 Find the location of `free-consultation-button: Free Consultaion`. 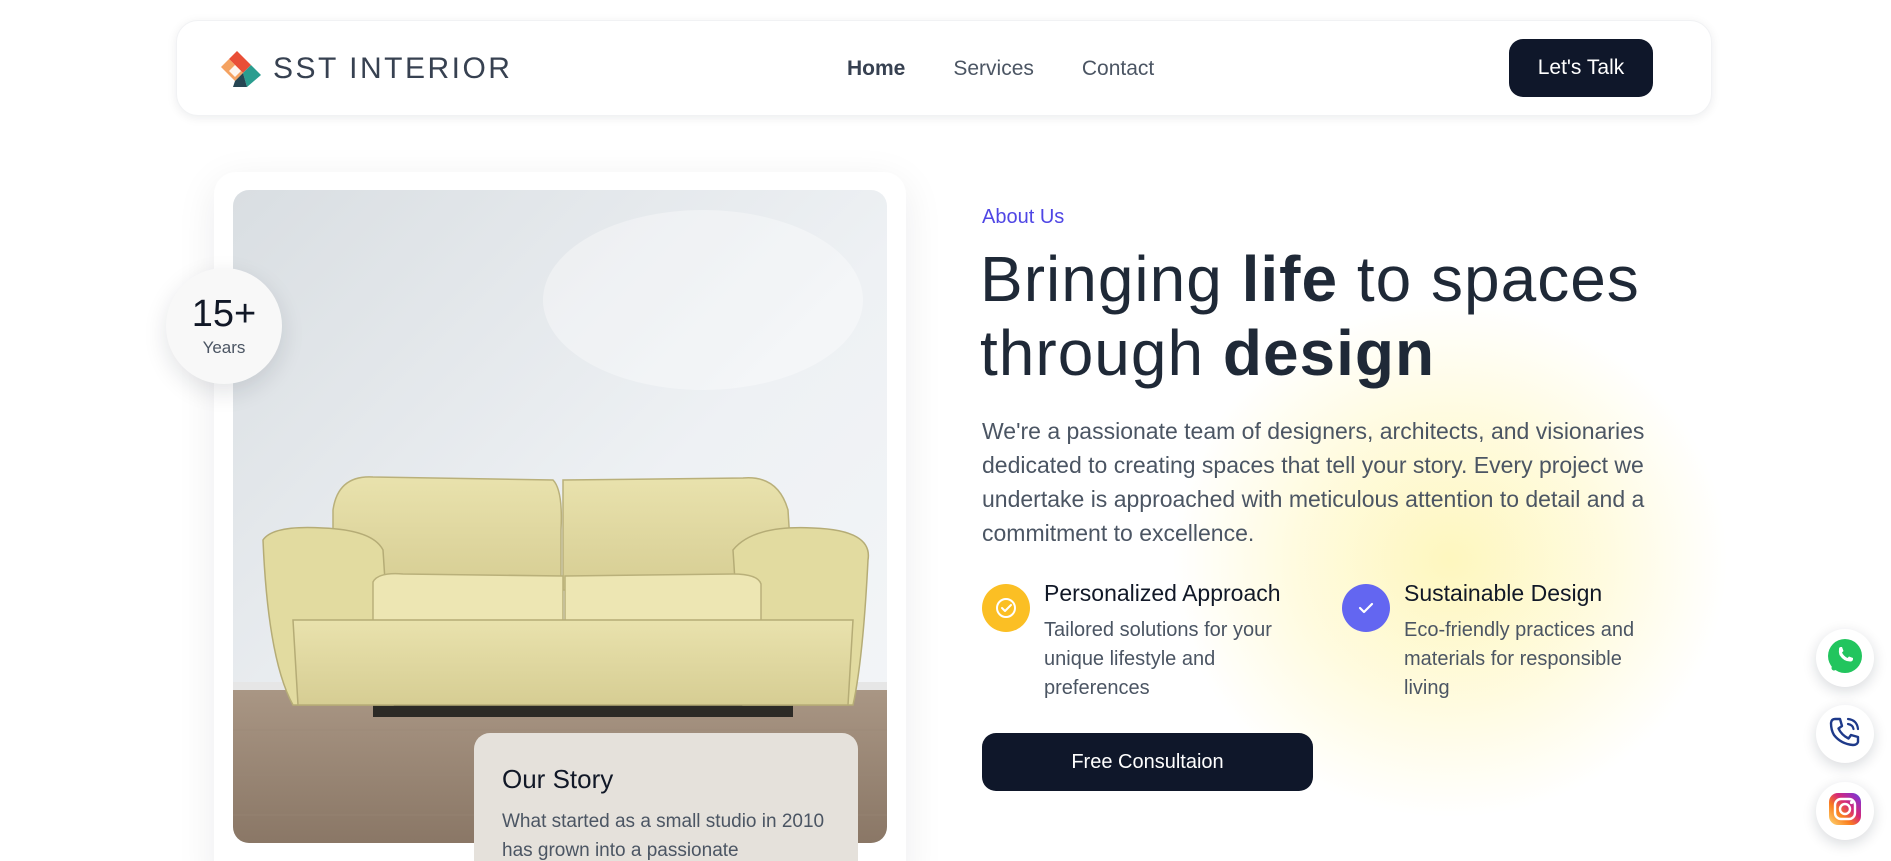

free-consultation-button: Free Consultaion is located at coordinates (1147, 762).